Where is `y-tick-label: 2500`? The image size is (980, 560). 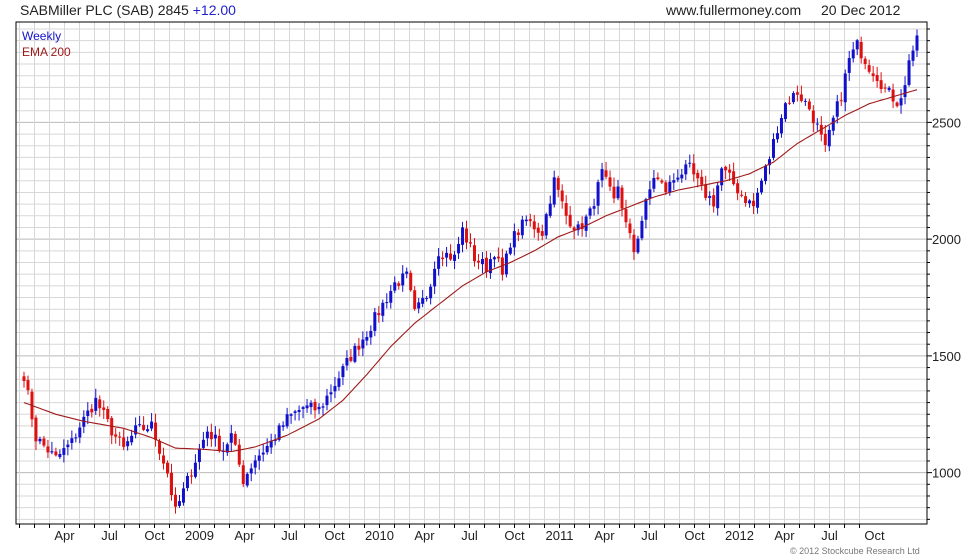 y-tick-label: 2500 is located at coordinates (946, 122).